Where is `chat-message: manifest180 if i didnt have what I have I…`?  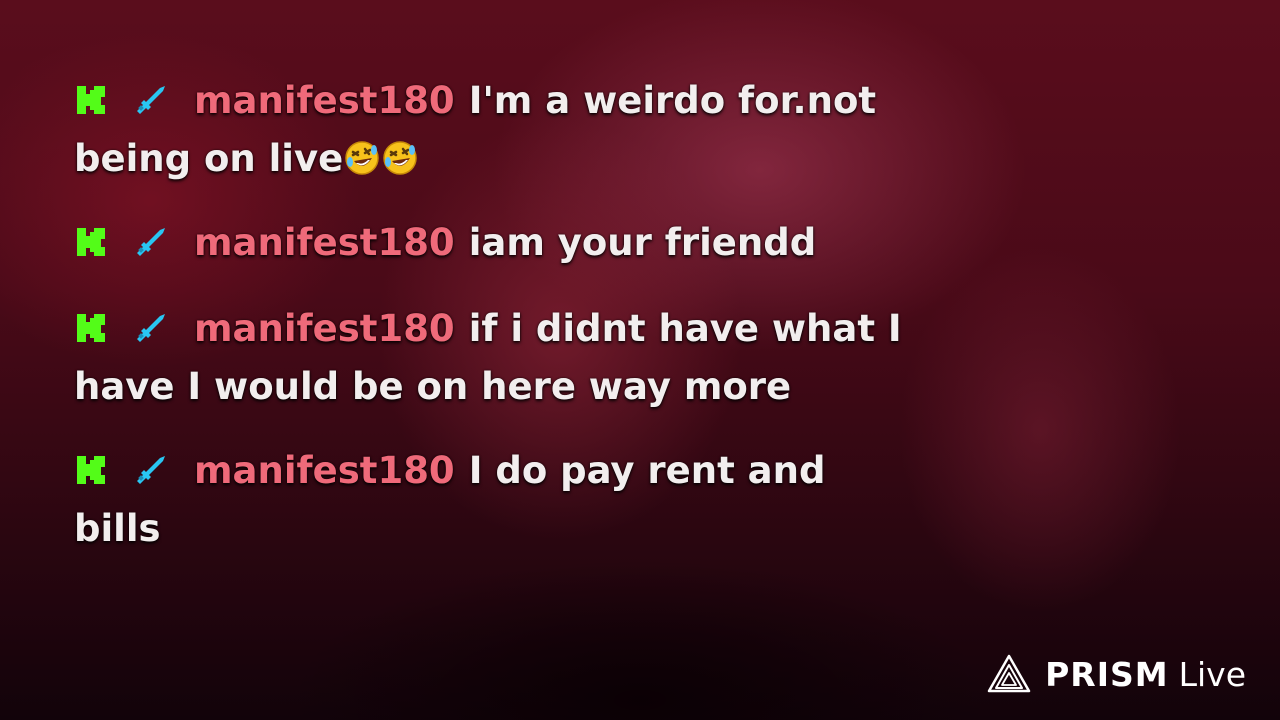
chat-message: manifest180 if i didnt have what I have I… is located at coordinates (499, 358).